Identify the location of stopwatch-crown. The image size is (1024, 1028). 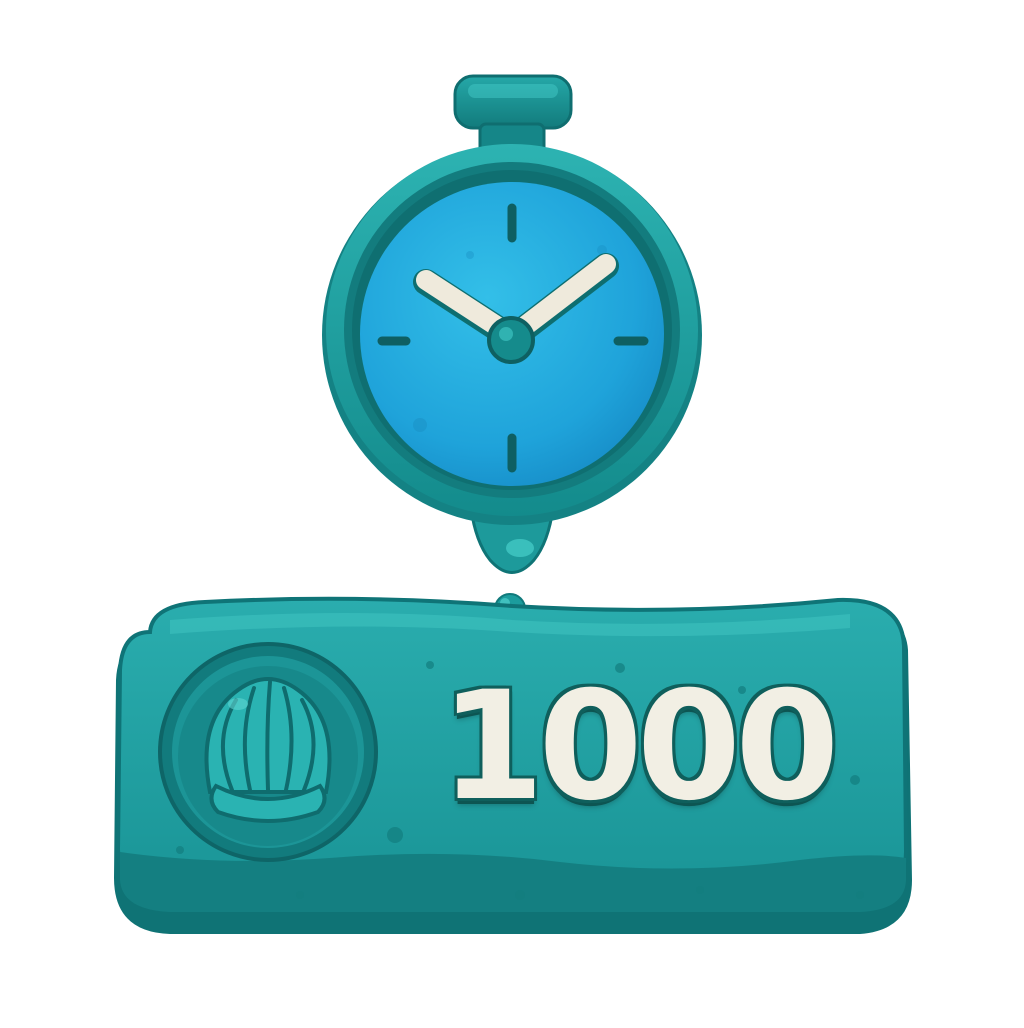
(513, 102).